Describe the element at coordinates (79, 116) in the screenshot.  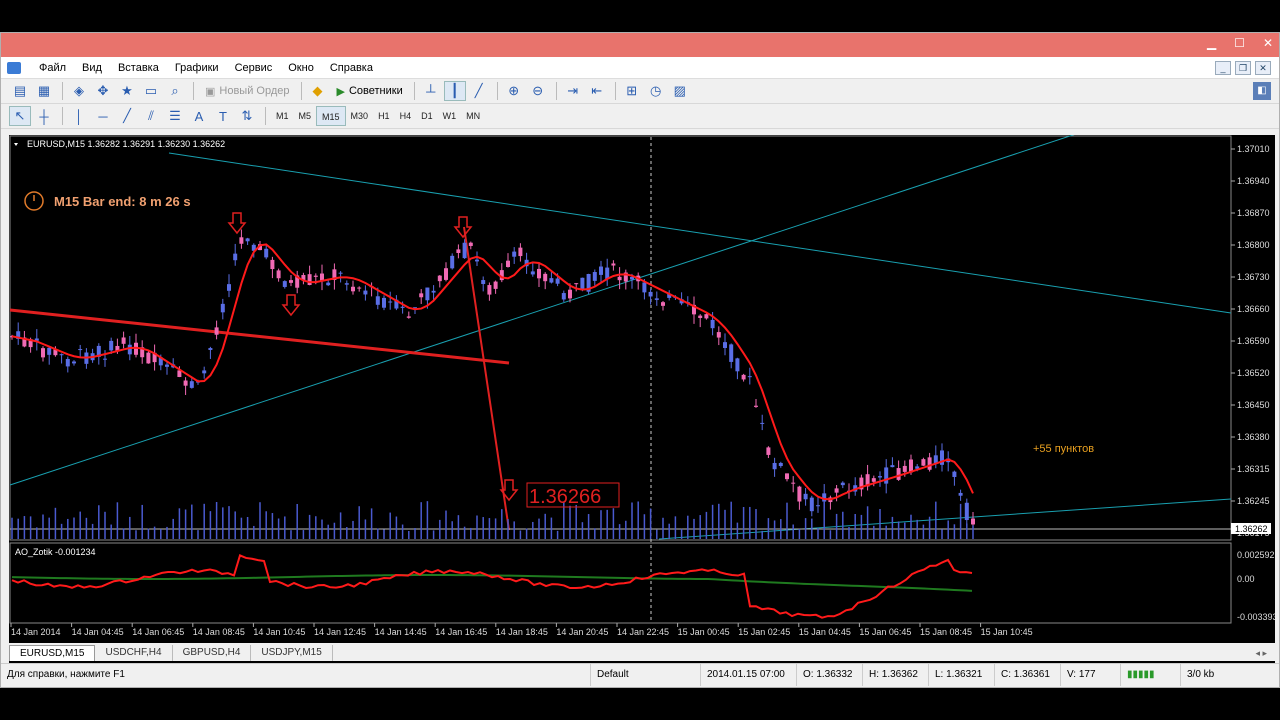
I see `vertical-line-icon: │` at that location.